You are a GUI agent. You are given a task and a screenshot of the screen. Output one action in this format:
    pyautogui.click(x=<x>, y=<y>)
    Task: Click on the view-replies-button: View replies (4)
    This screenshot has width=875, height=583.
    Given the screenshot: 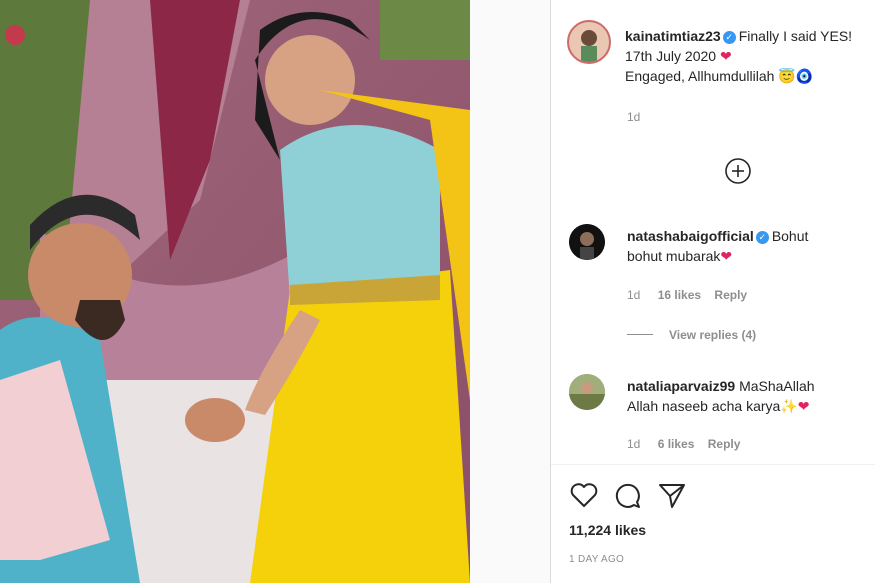 What is the action you would take?
    pyautogui.click(x=691, y=335)
    